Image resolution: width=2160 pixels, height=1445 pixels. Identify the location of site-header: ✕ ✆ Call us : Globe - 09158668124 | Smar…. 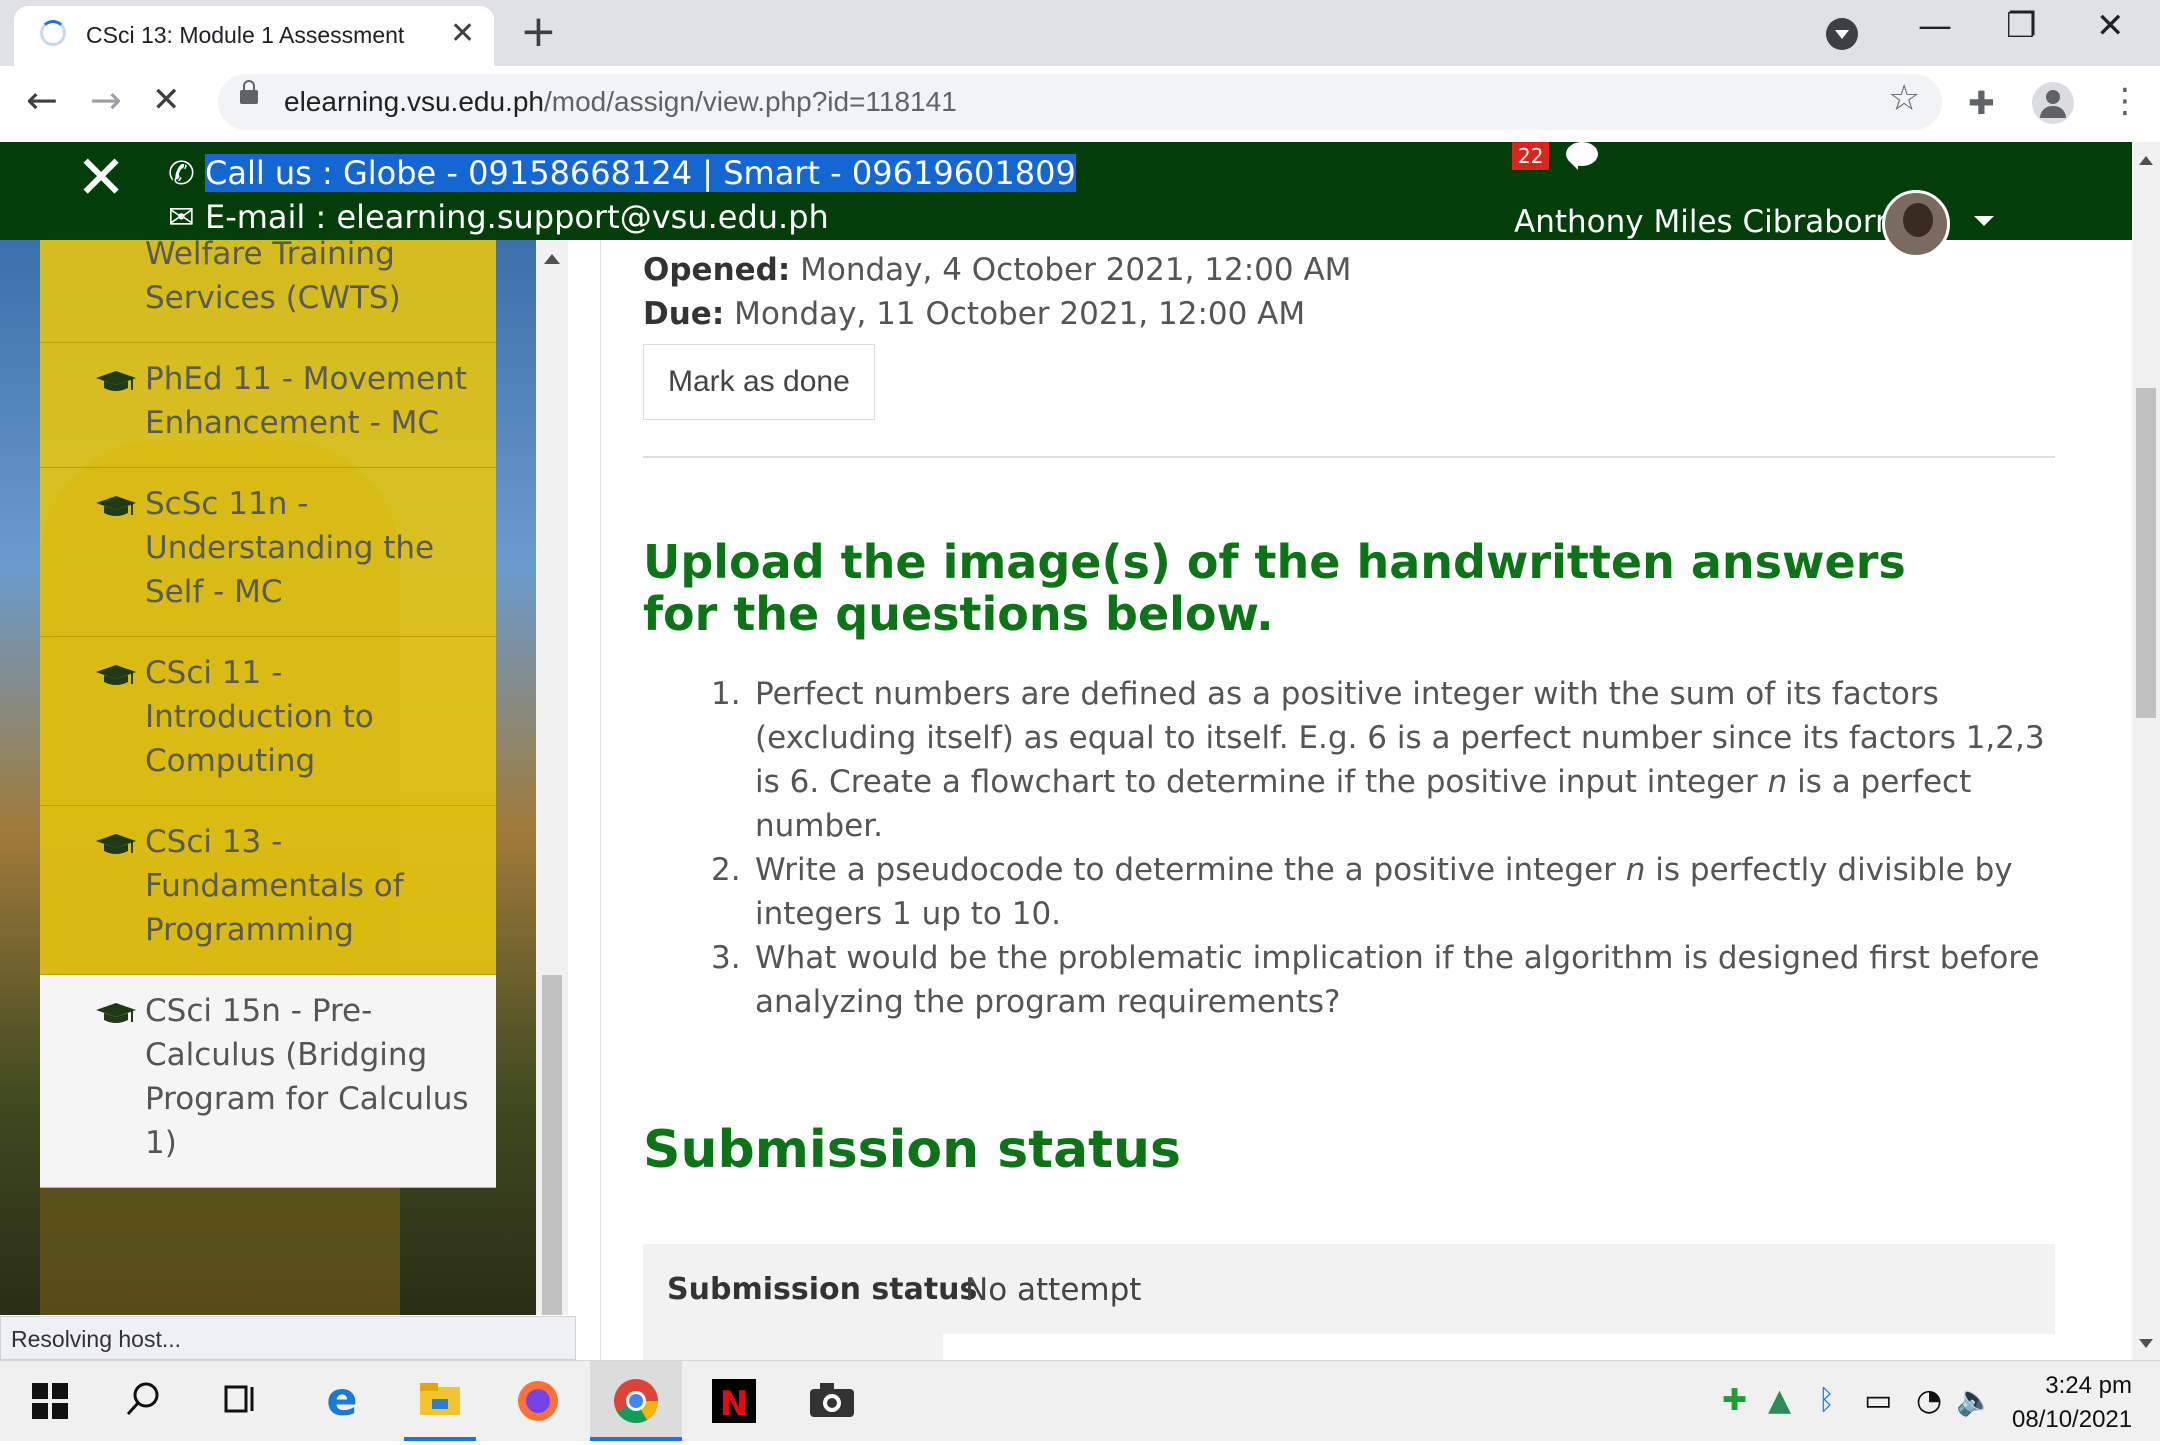
(1066, 200).